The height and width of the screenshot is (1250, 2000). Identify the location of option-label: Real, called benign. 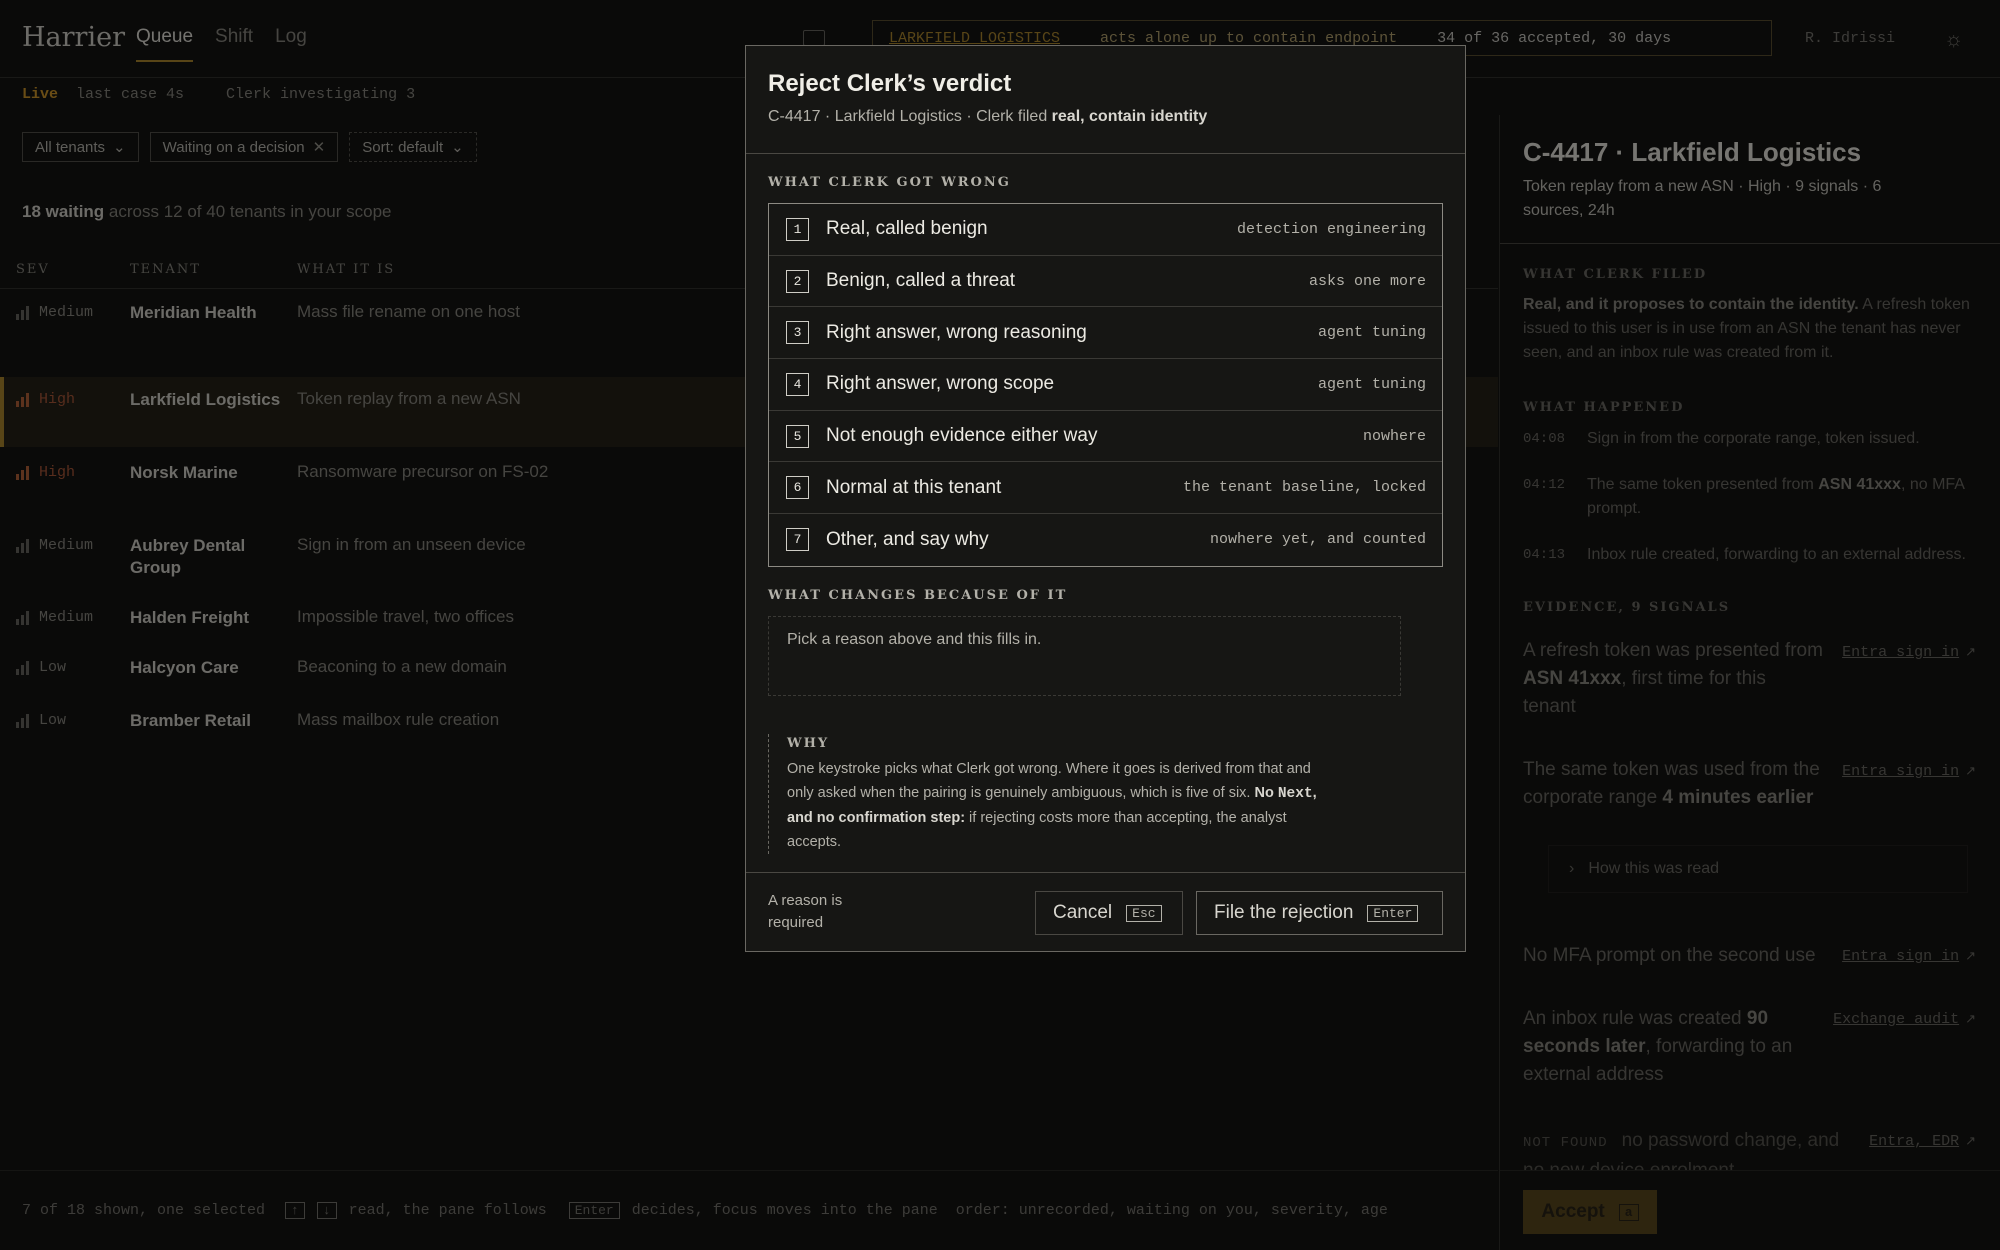
(907, 229).